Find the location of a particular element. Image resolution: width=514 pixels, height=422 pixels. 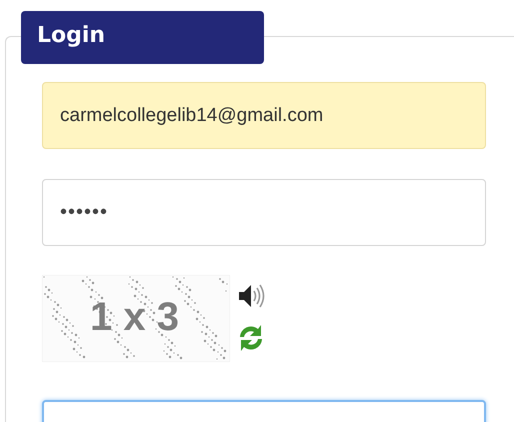

email-field: carmelcollegelib14@gmail.com is located at coordinates (264, 115).